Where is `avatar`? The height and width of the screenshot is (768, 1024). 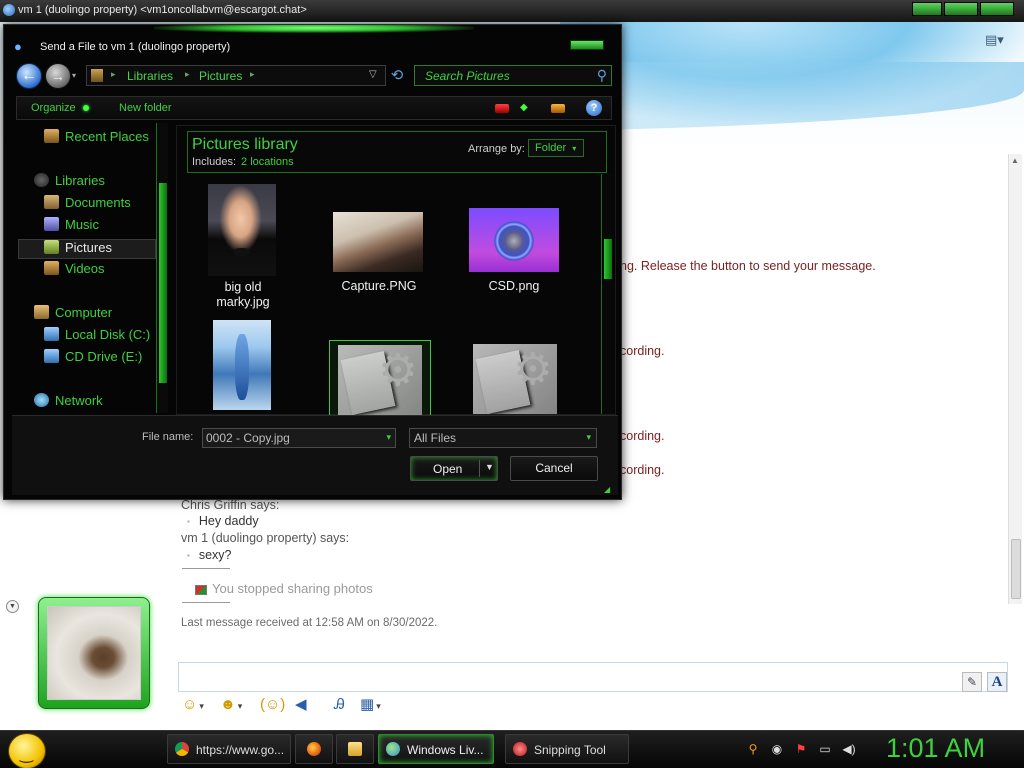
avatar is located at coordinates (94, 653).